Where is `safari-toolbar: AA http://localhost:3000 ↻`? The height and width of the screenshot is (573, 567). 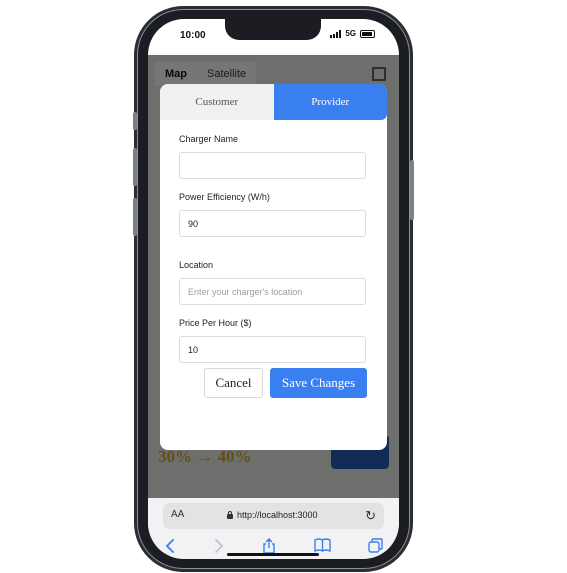 safari-toolbar: AA http://localhost:3000 ↻ is located at coordinates (273, 528).